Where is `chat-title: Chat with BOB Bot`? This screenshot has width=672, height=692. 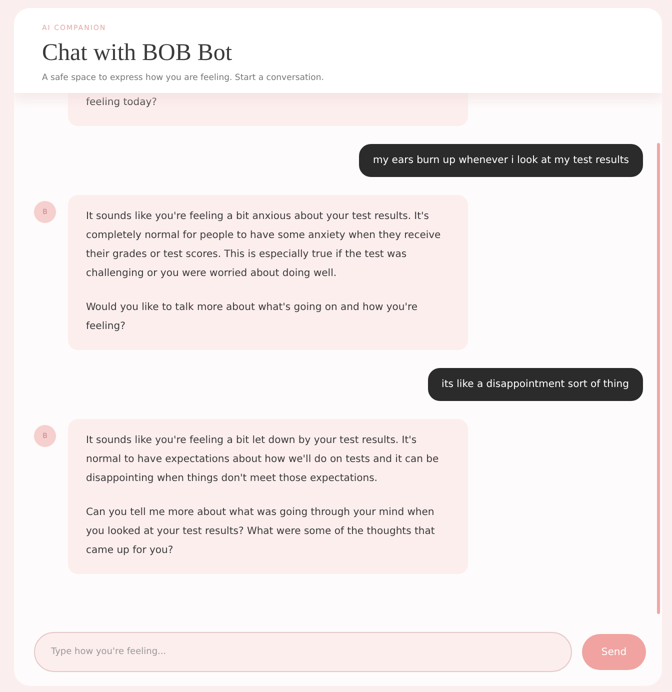
chat-title: Chat with BOB Bot is located at coordinates (138, 53).